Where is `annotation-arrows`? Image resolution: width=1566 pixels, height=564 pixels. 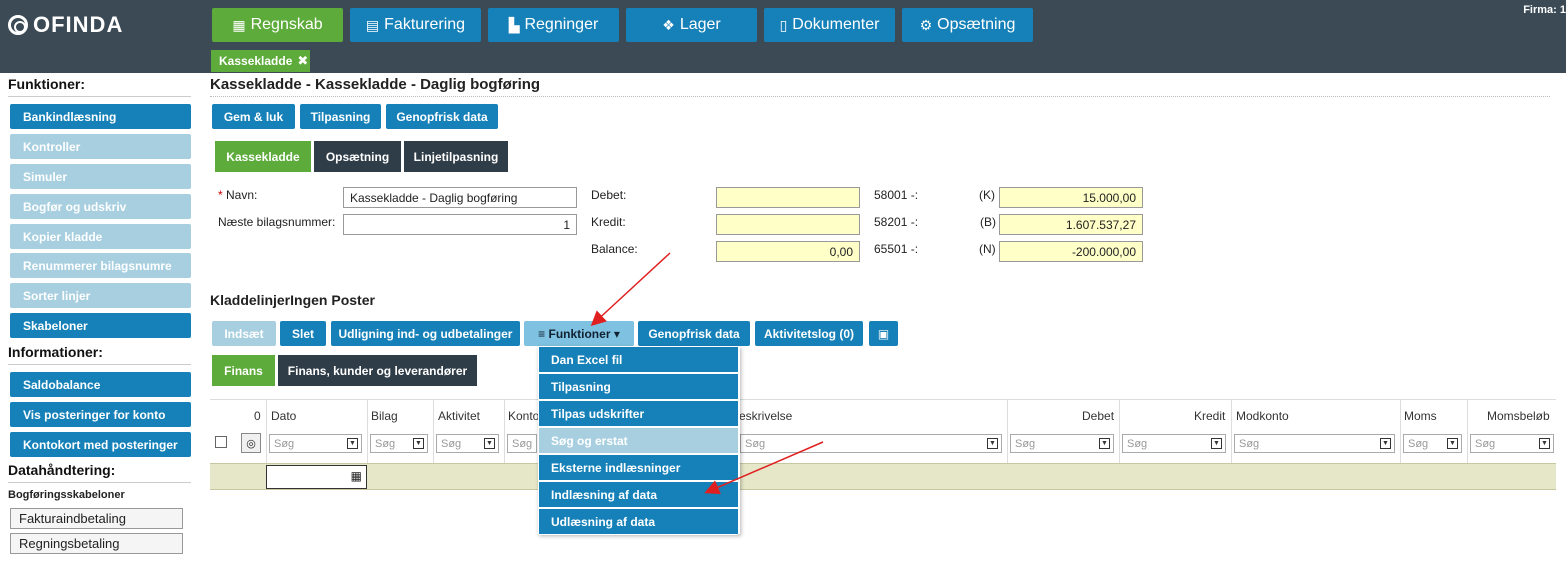 annotation-arrows is located at coordinates (707, 373).